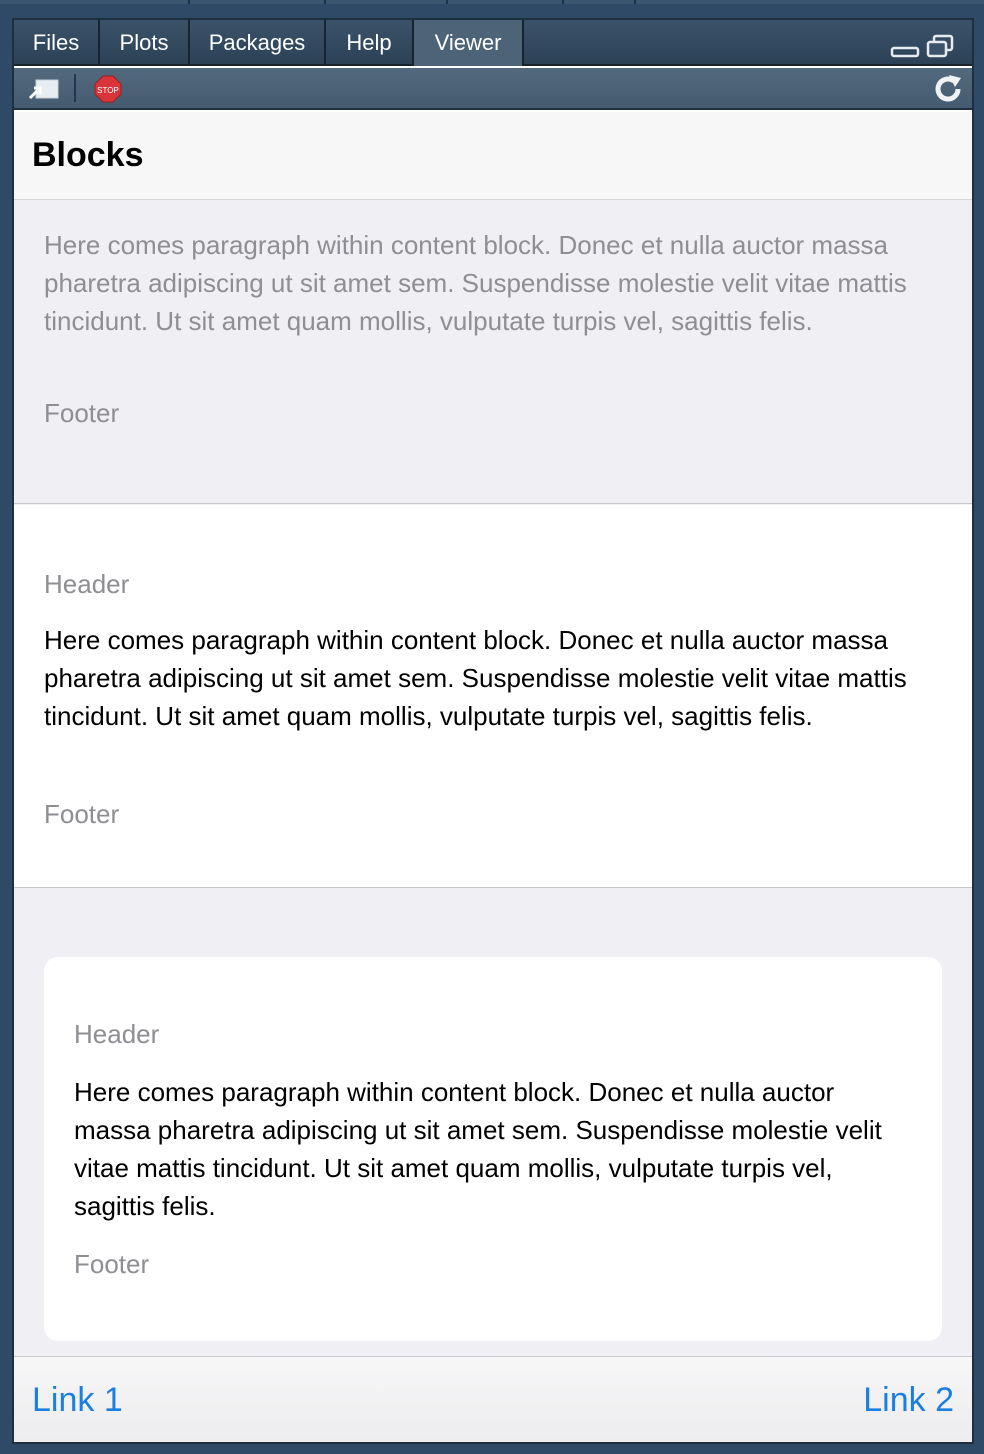  I want to click on minimize-pane-icon, so click(905, 48).